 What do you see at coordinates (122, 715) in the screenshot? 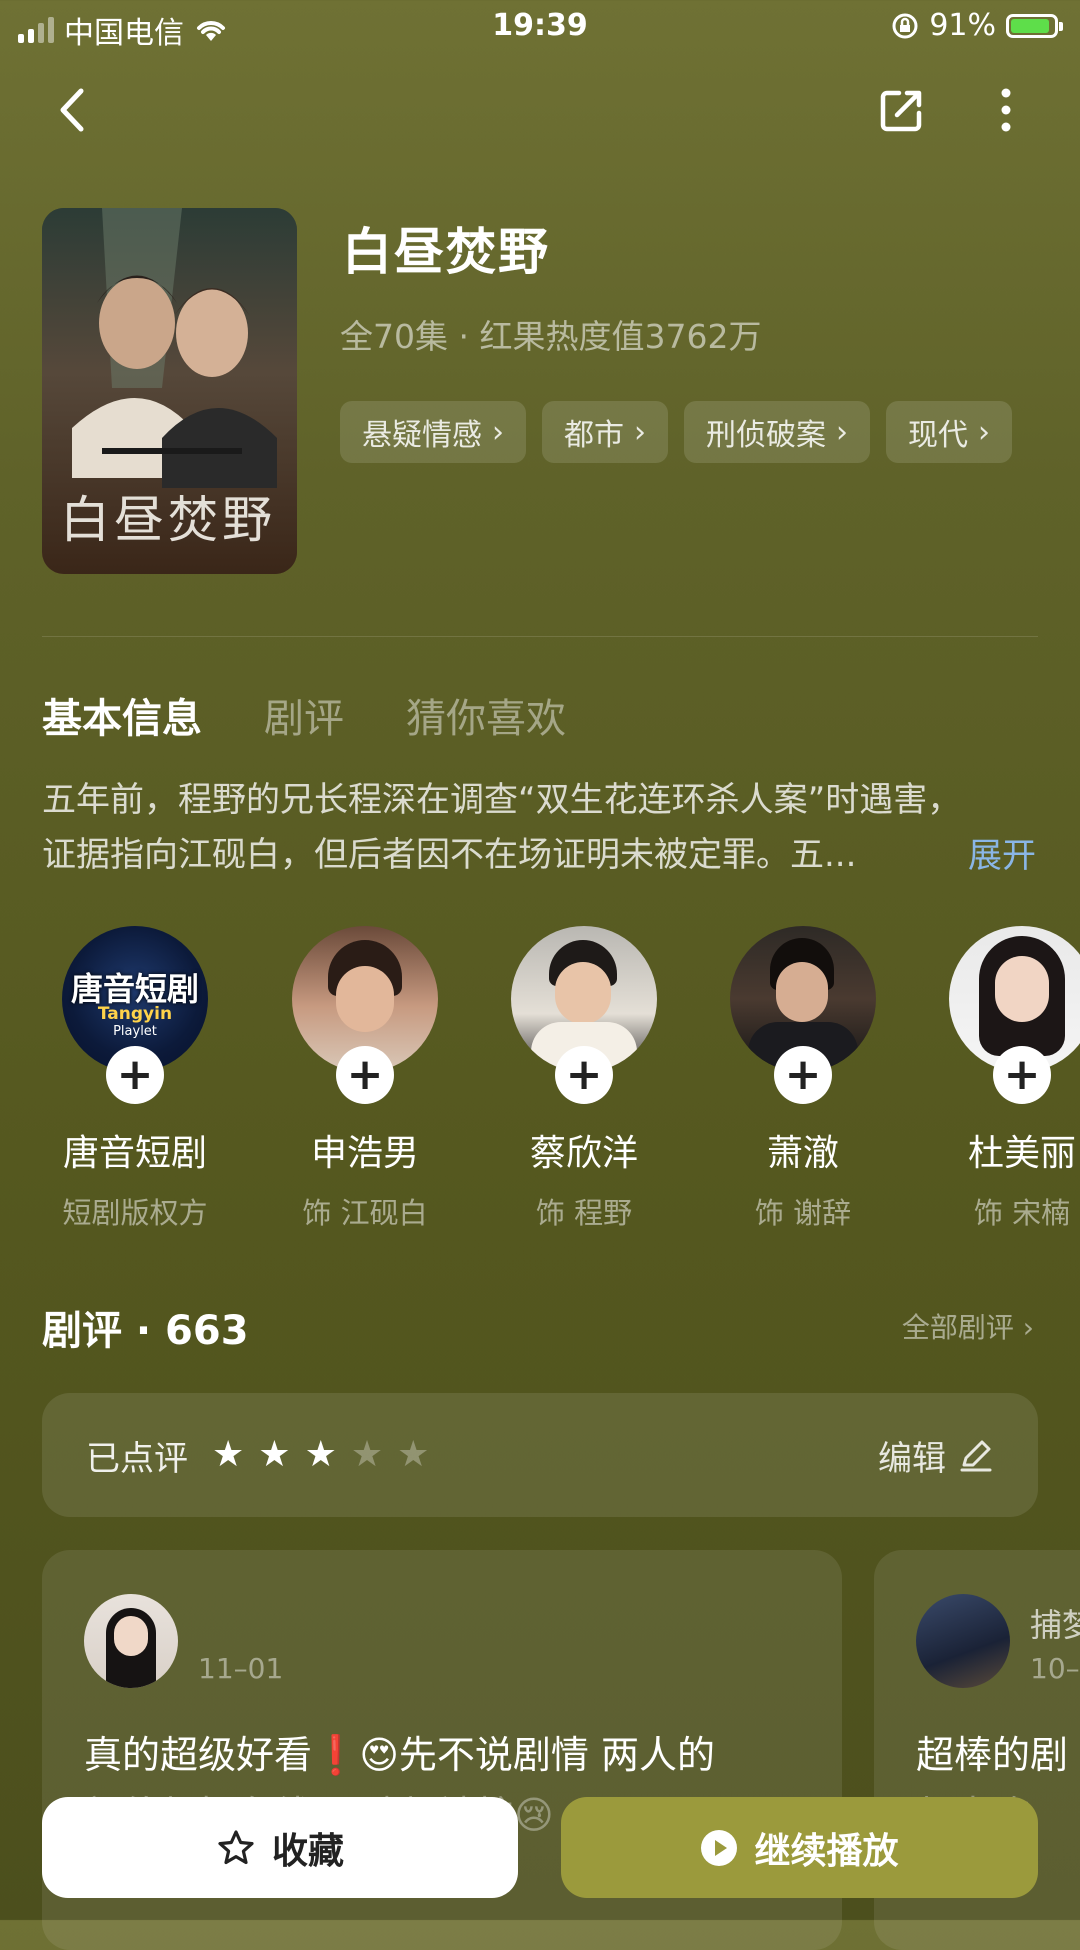
I see `tab-basic-info: 基本信息` at bounding box center [122, 715].